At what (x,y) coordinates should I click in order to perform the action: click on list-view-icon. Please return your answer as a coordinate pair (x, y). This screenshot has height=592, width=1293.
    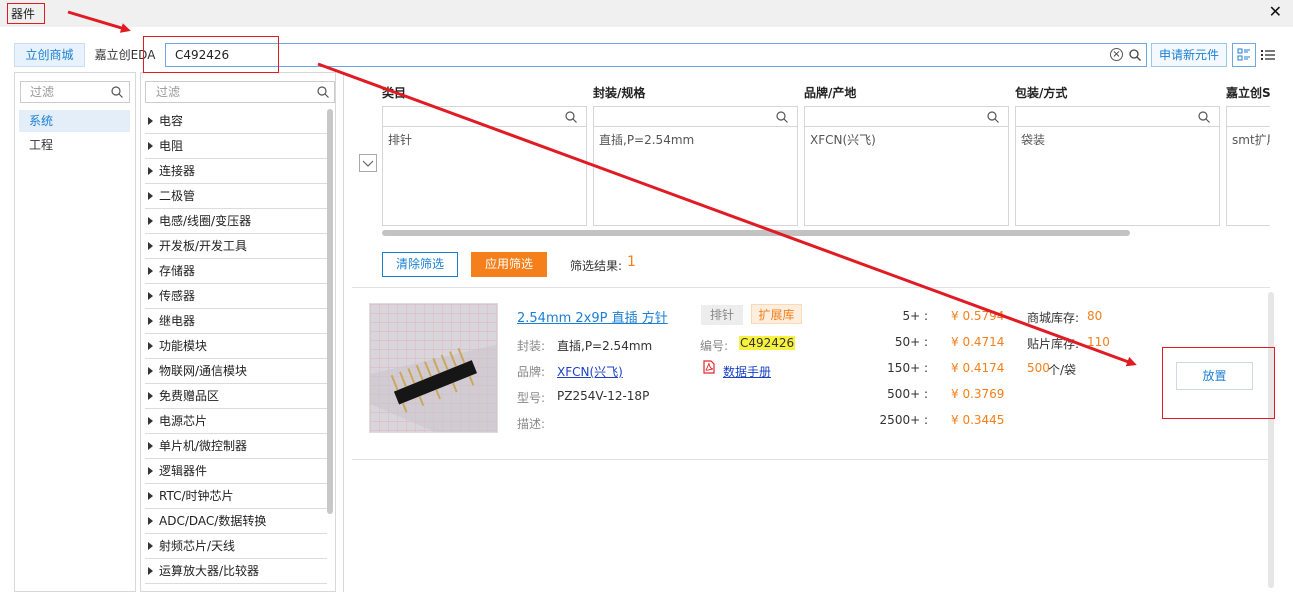
    Looking at the image, I should click on (1268, 55).